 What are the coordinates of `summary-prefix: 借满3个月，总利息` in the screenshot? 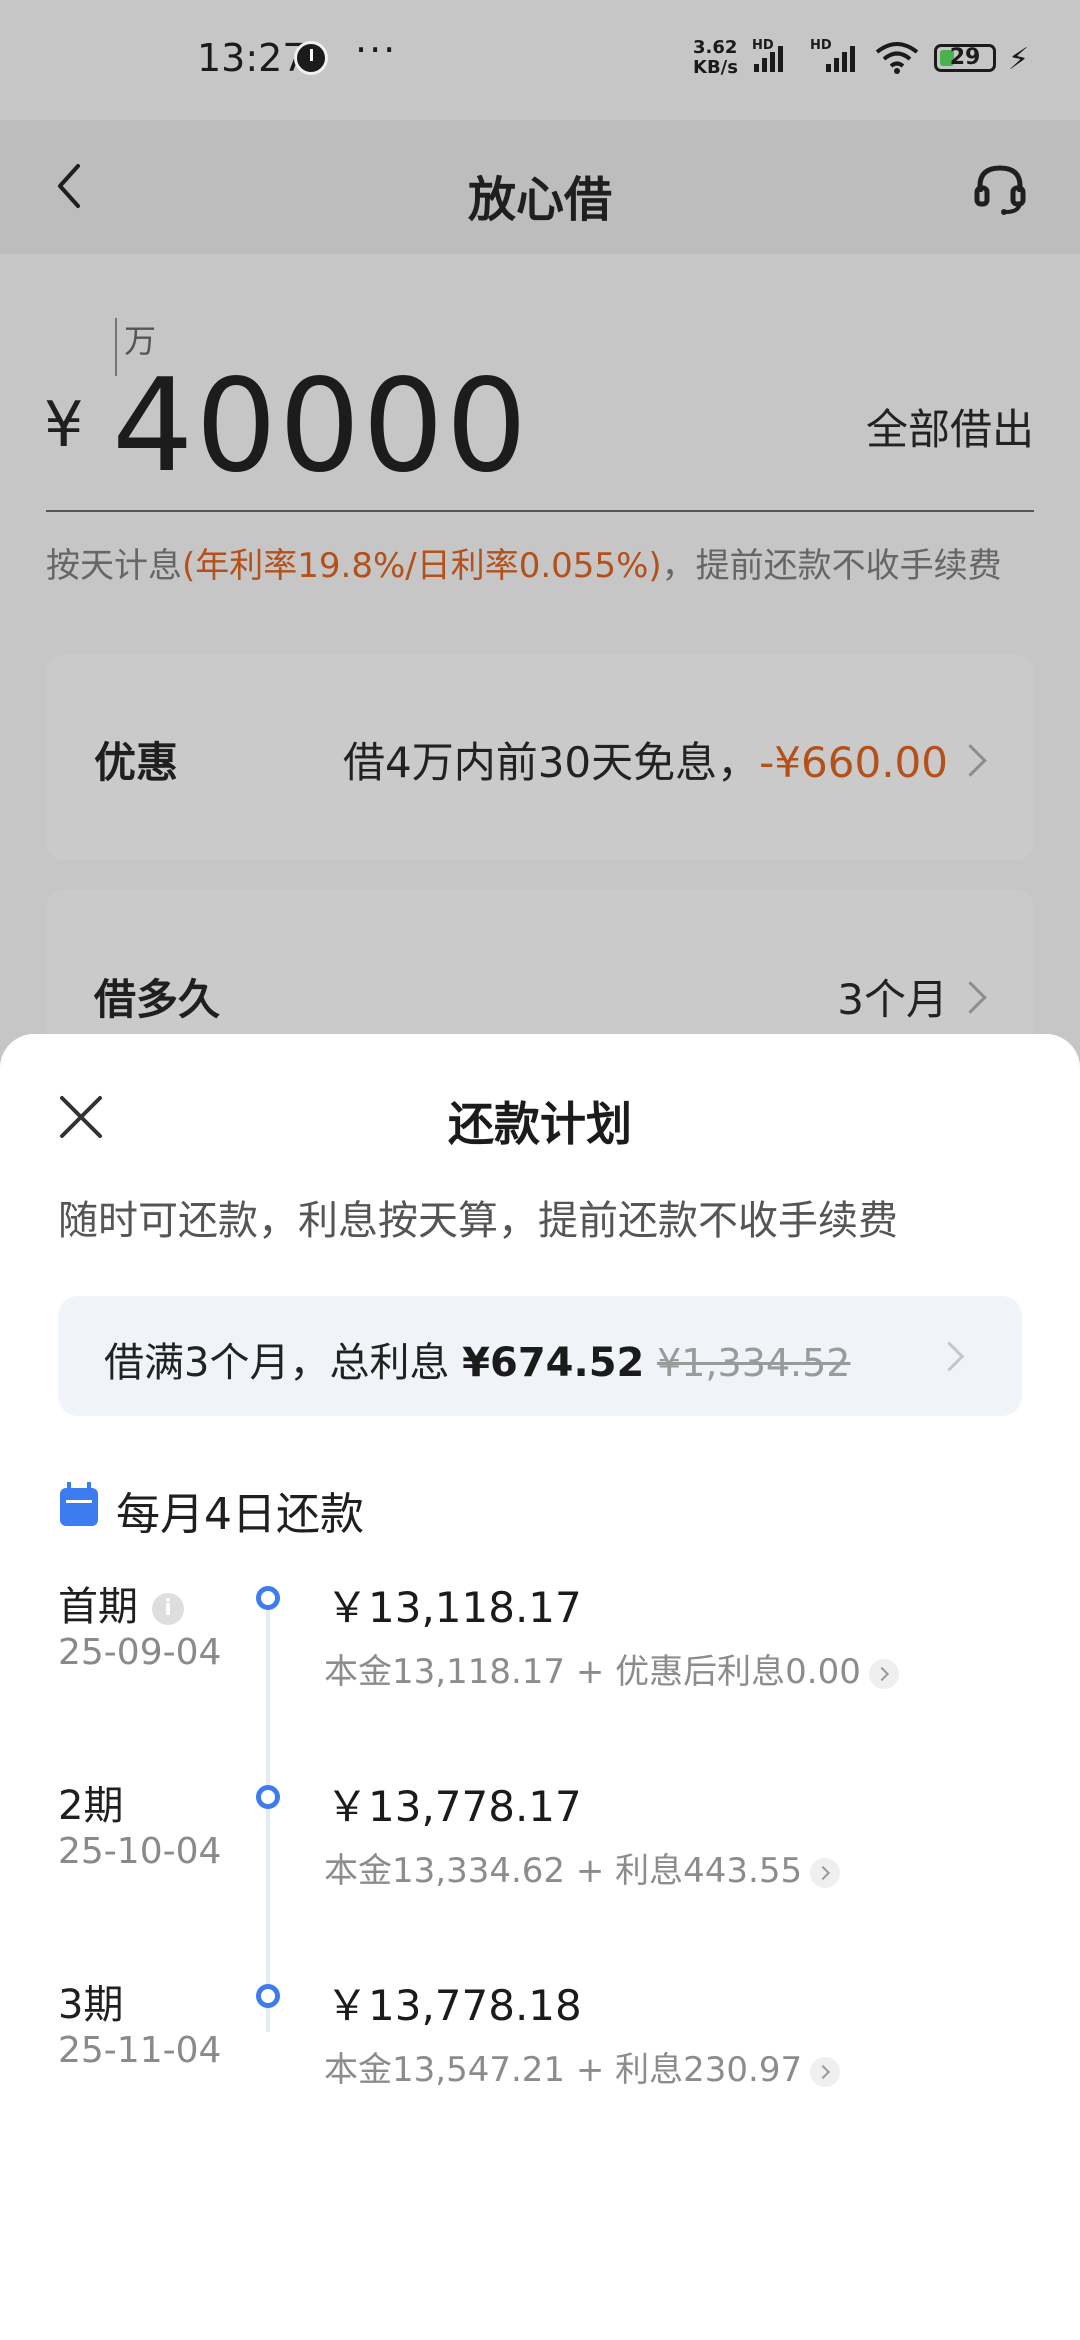 It's located at (283, 1363).